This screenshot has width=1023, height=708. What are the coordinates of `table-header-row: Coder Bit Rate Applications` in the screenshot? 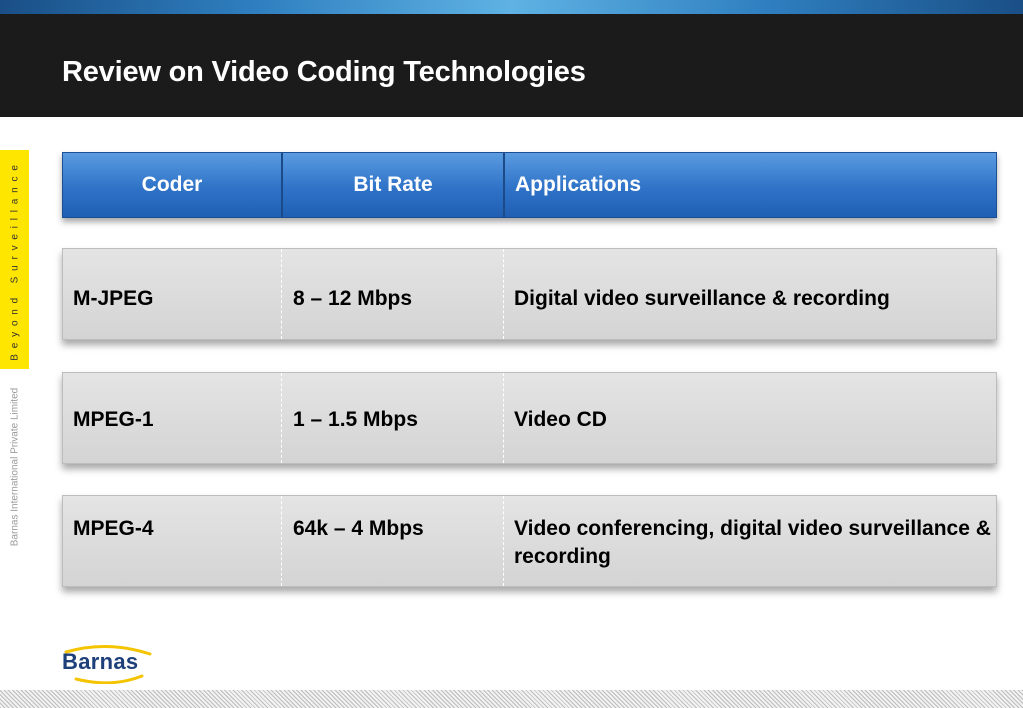 It's located at (529, 185).